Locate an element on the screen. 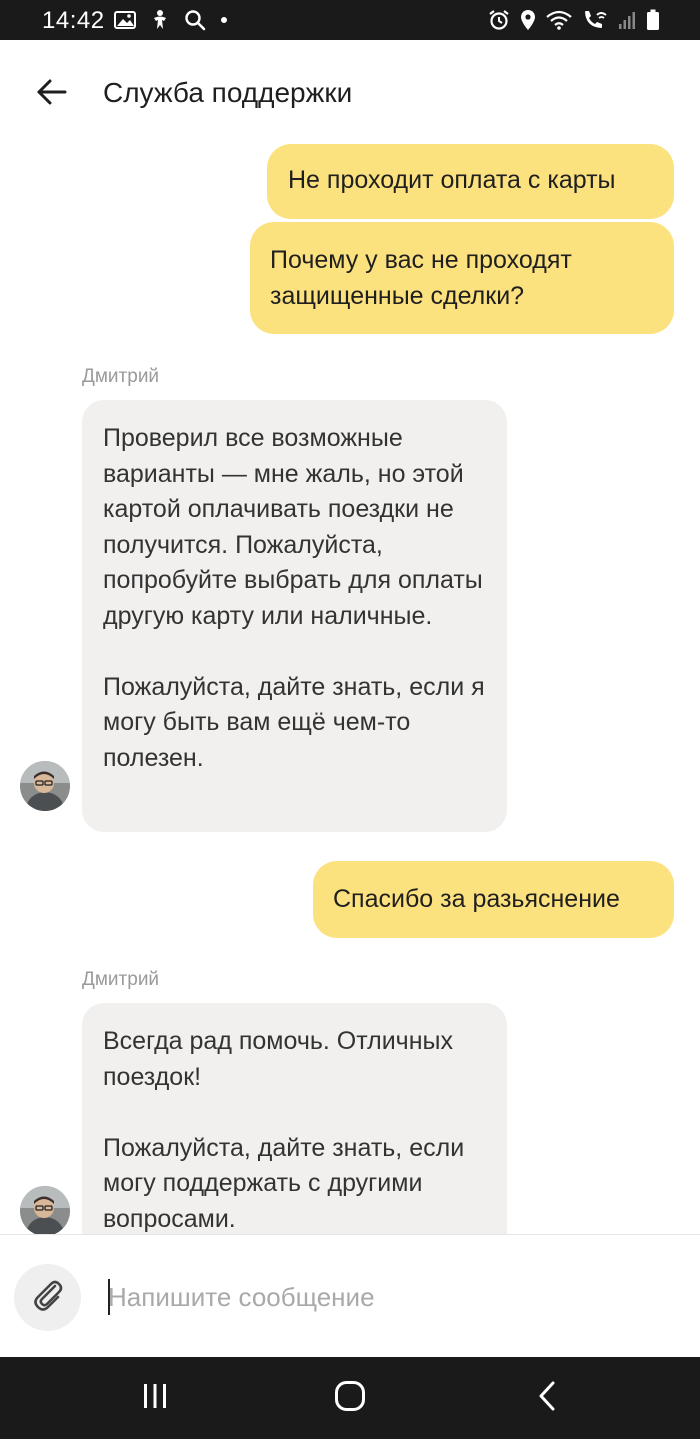 Image resolution: width=700 pixels, height=1439 pixels. alarm-icon is located at coordinates (499, 20).